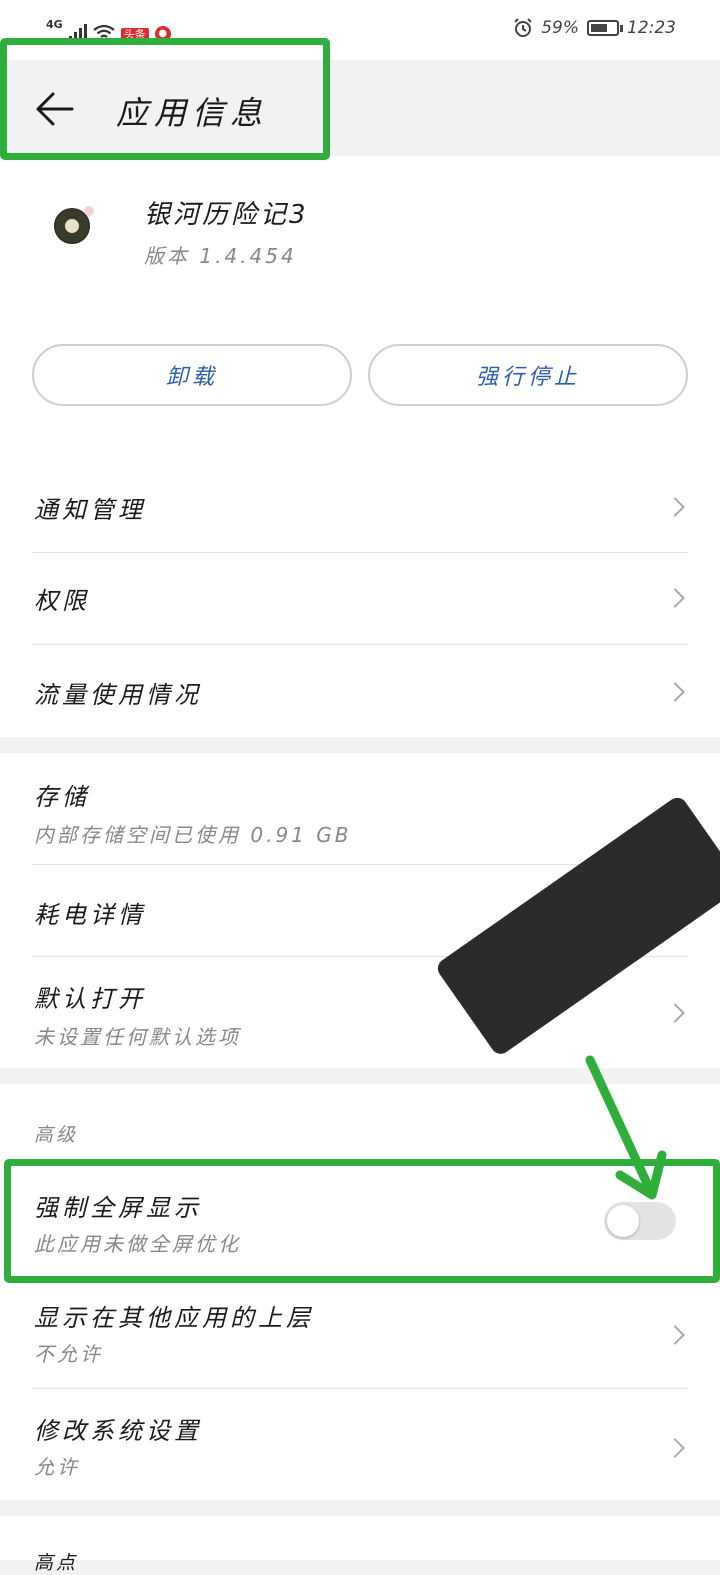 The height and width of the screenshot is (1575, 720). I want to click on section-label-next: 高点, so click(56, 1563).